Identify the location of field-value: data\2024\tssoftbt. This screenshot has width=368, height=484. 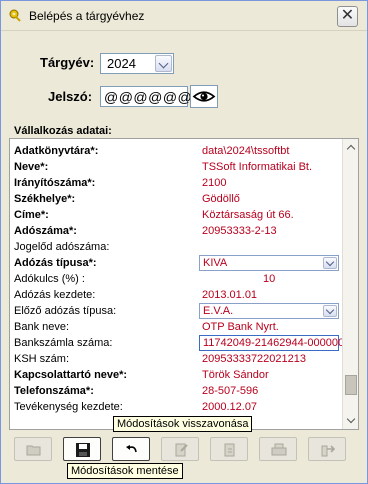
(245, 151).